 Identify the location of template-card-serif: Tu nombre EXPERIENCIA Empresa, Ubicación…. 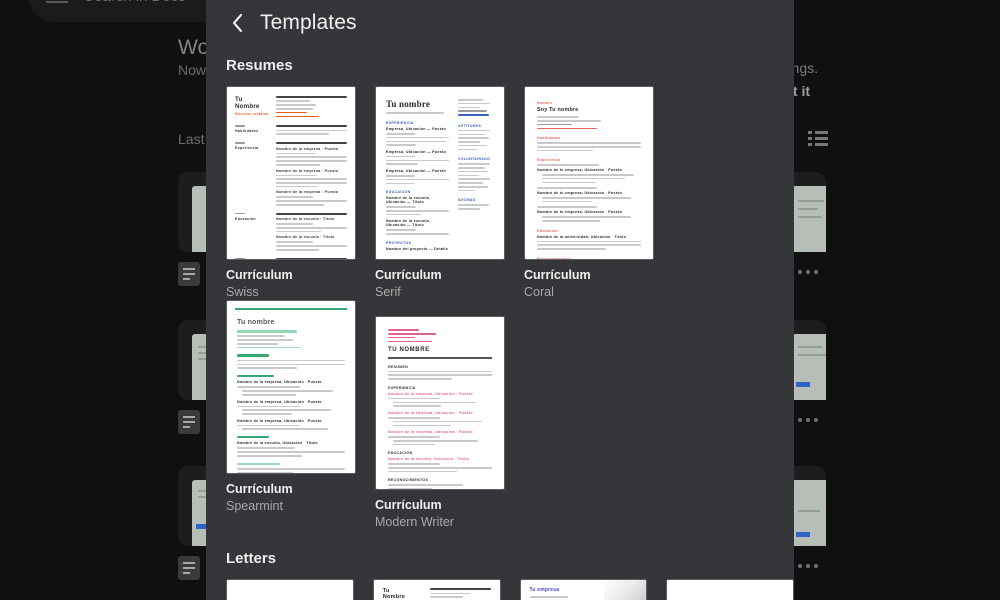
(440, 193).